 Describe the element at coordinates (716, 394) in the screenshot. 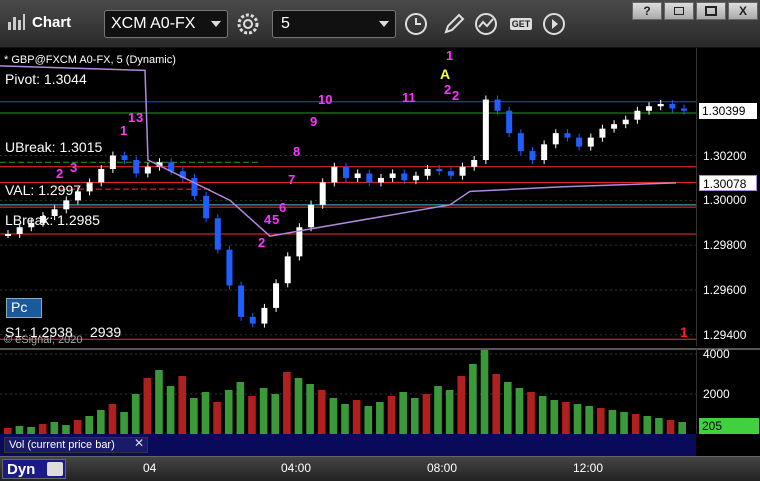

I see `volume-tick-label: 2000` at that location.